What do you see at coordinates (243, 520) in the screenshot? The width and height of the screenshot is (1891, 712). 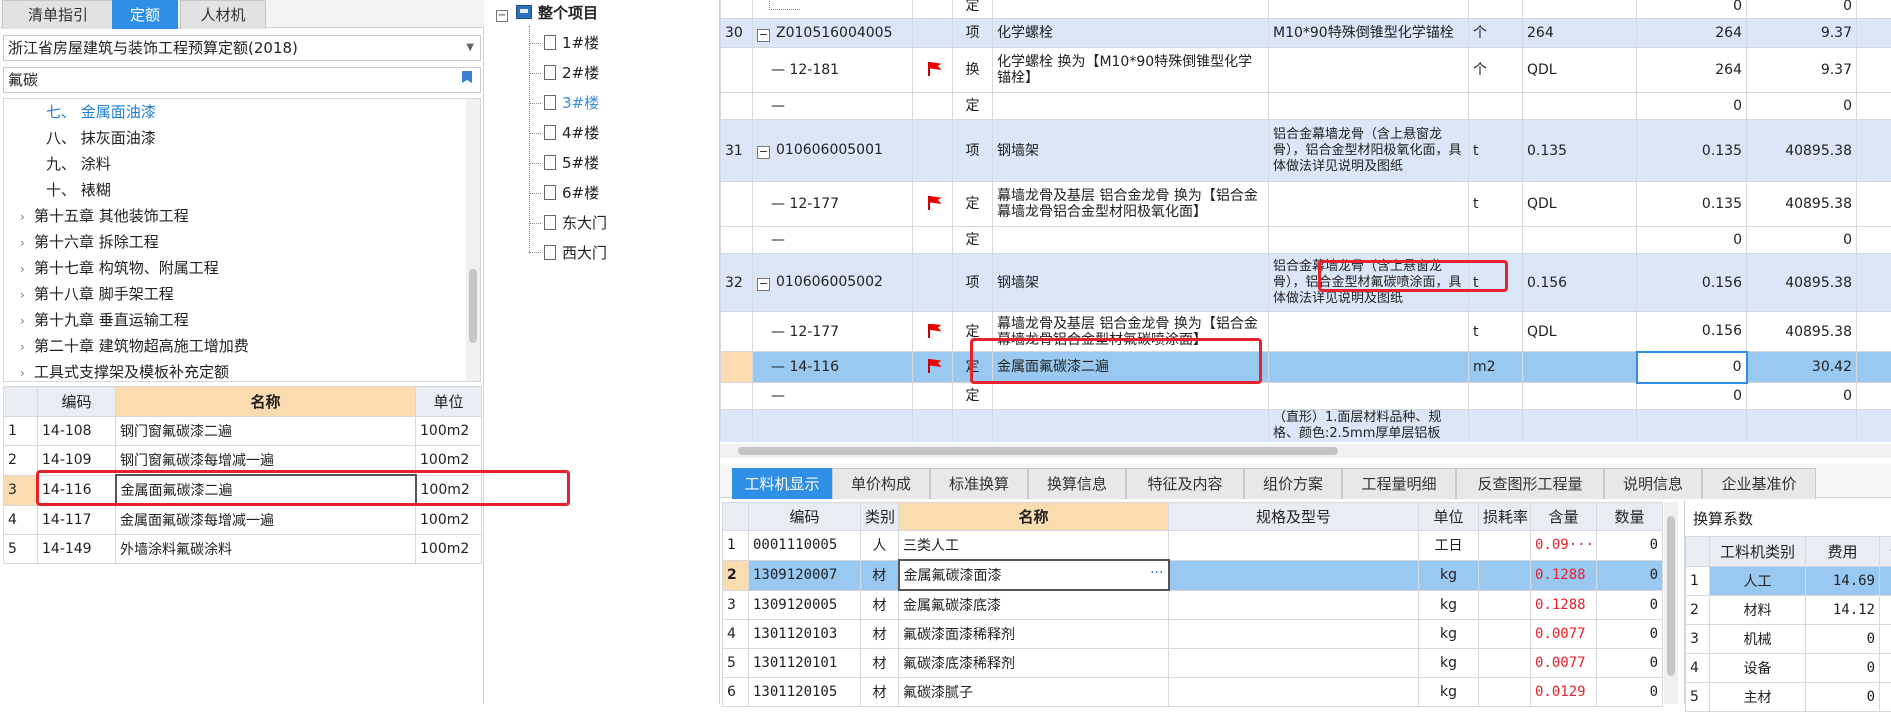 I see `table-row: 4 14-117 金属面氟碳漆每增减一遍 100m2` at bounding box center [243, 520].